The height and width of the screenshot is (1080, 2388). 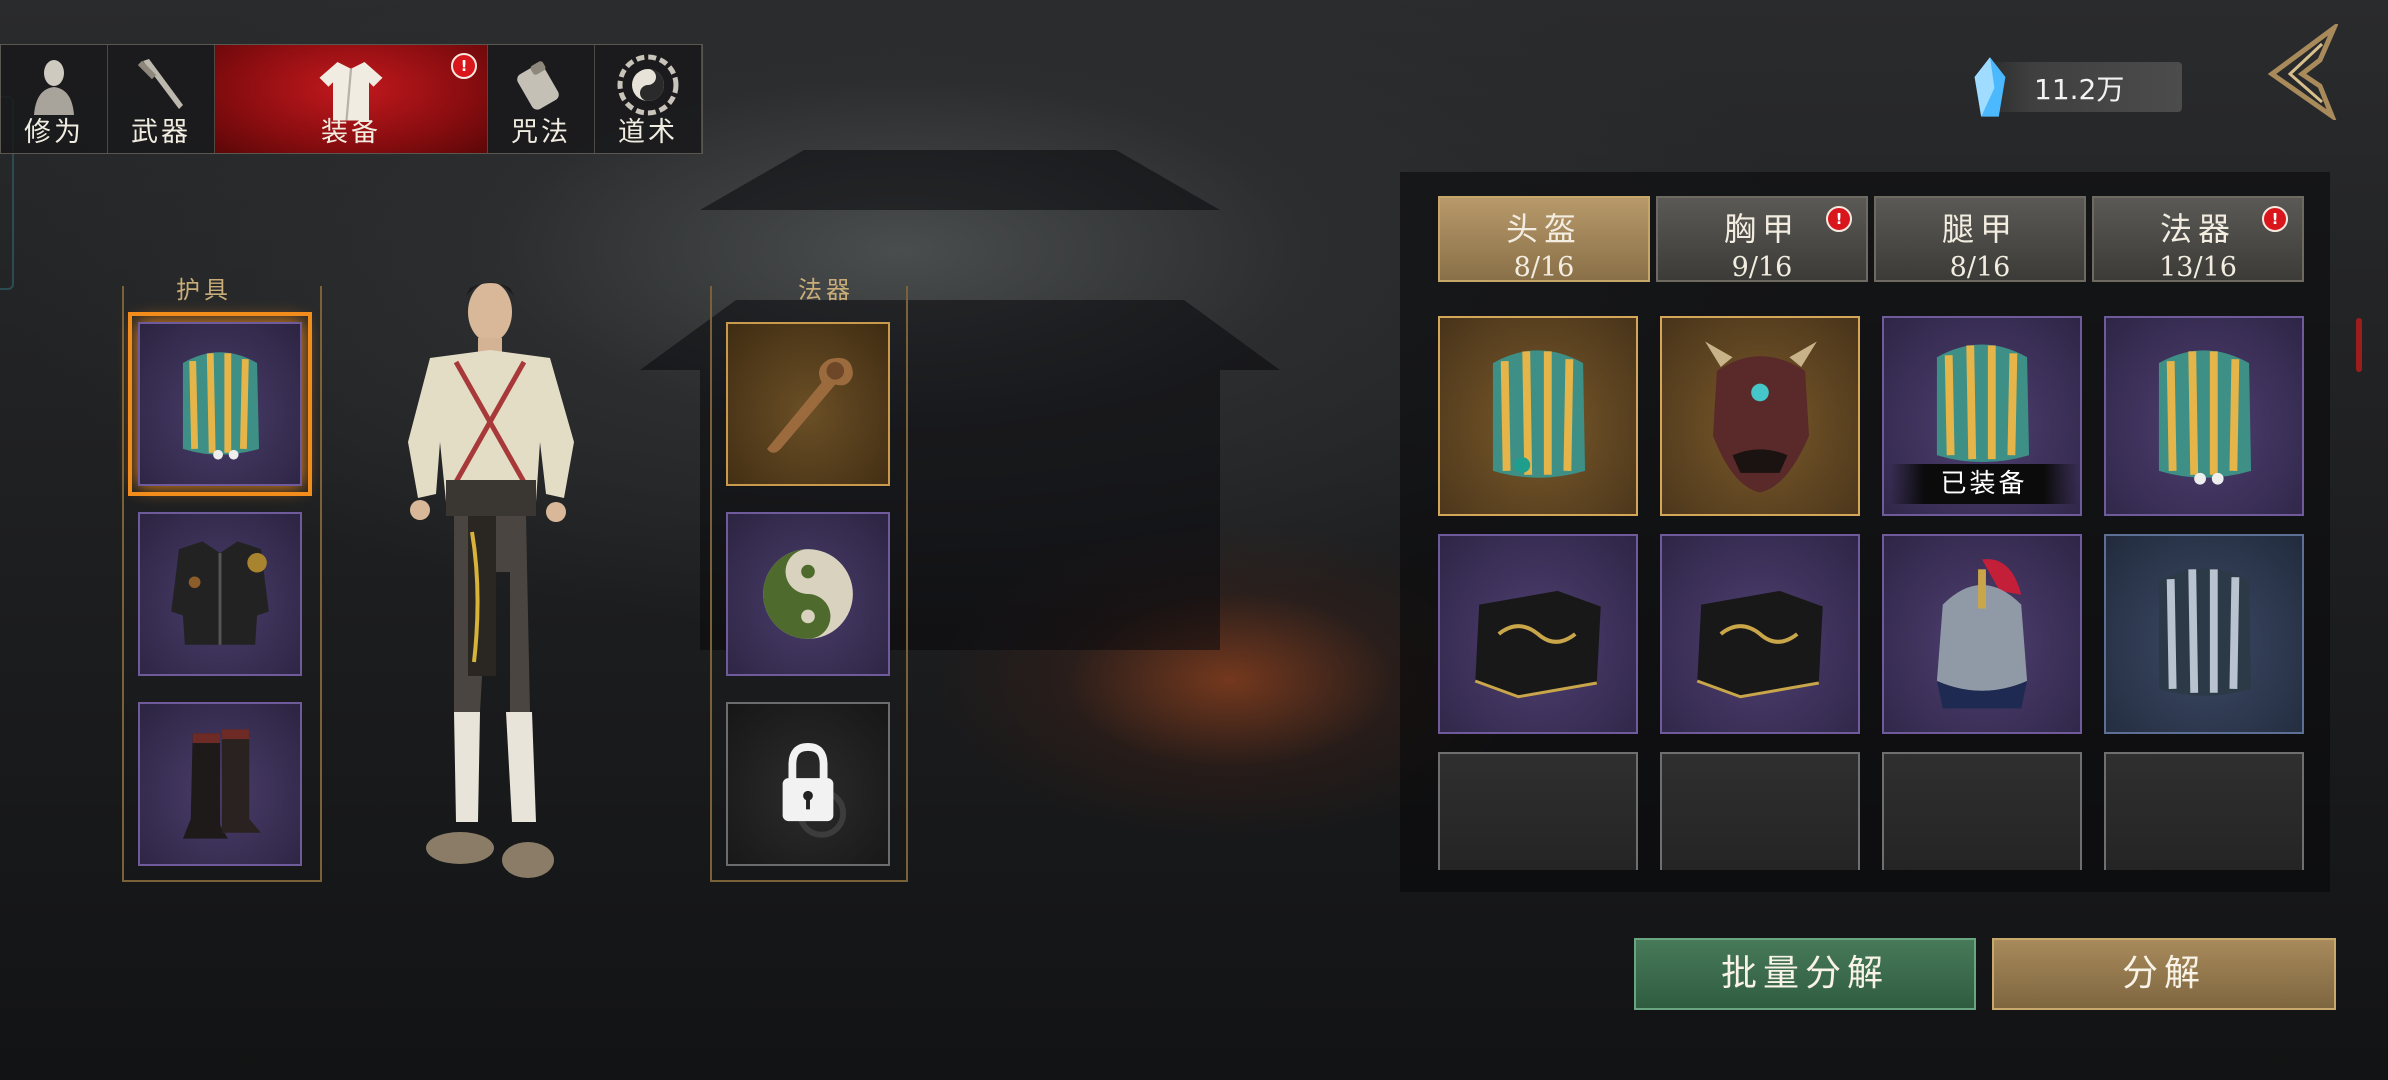 I want to click on category-label: 腿甲, so click(x=1979, y=229).